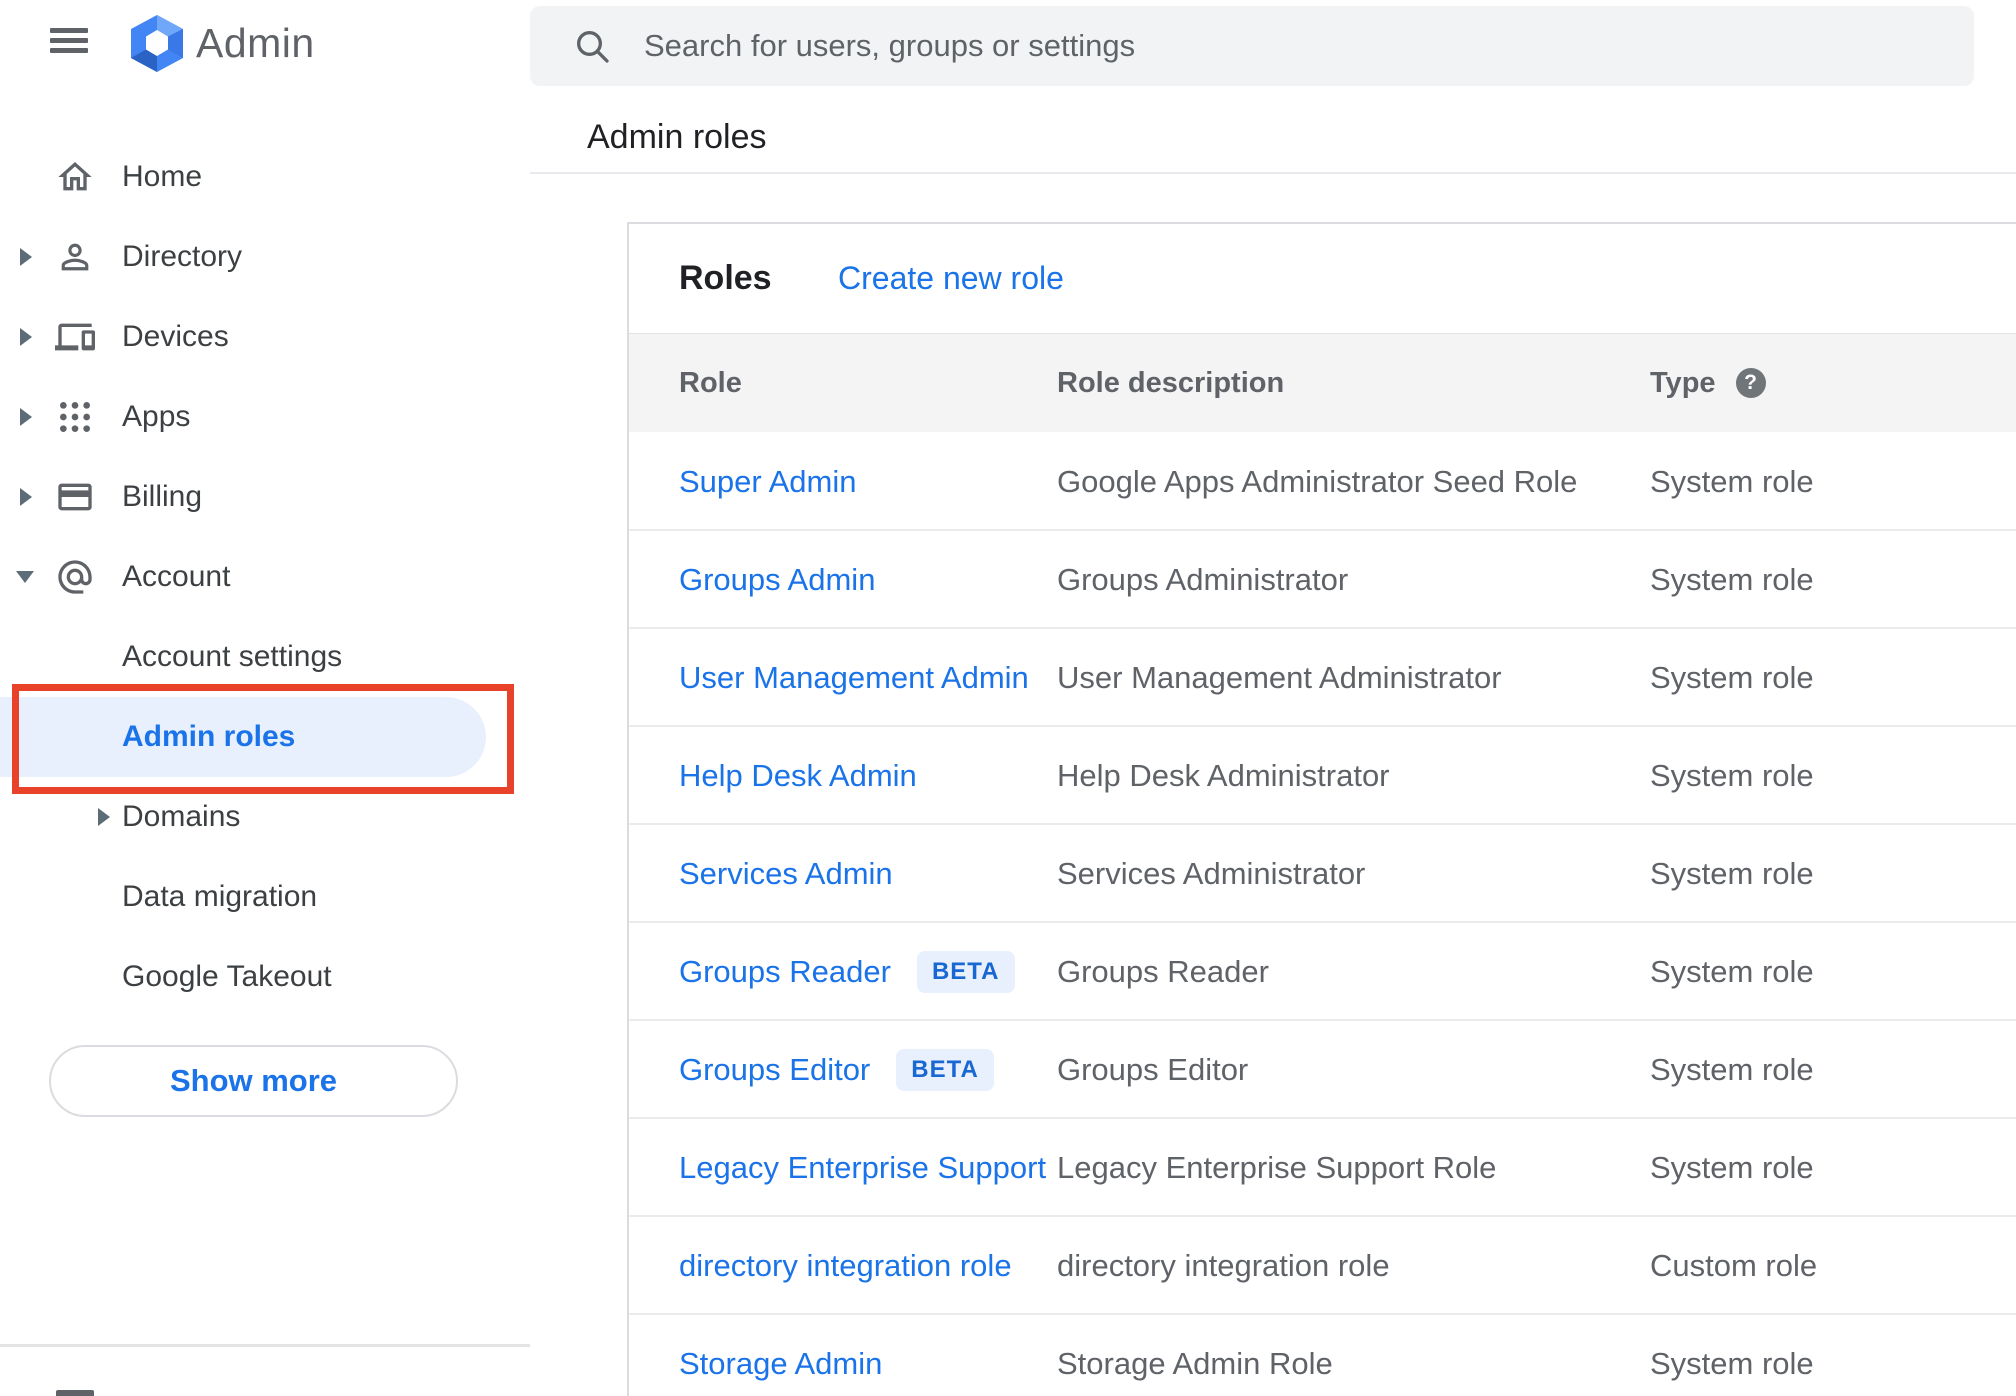 This screenshot has height=1396, width=2016. I want to click on role-link: User Management Admin, so click(854, 678).